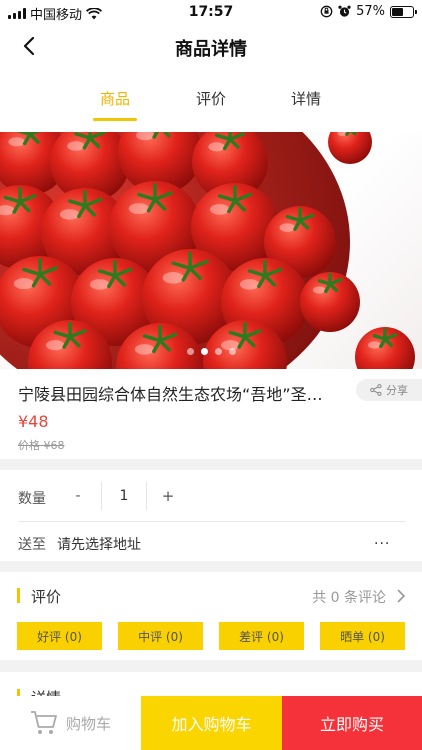  I want to click on filter-bad-review: 差评 (0), so click(261, 636).